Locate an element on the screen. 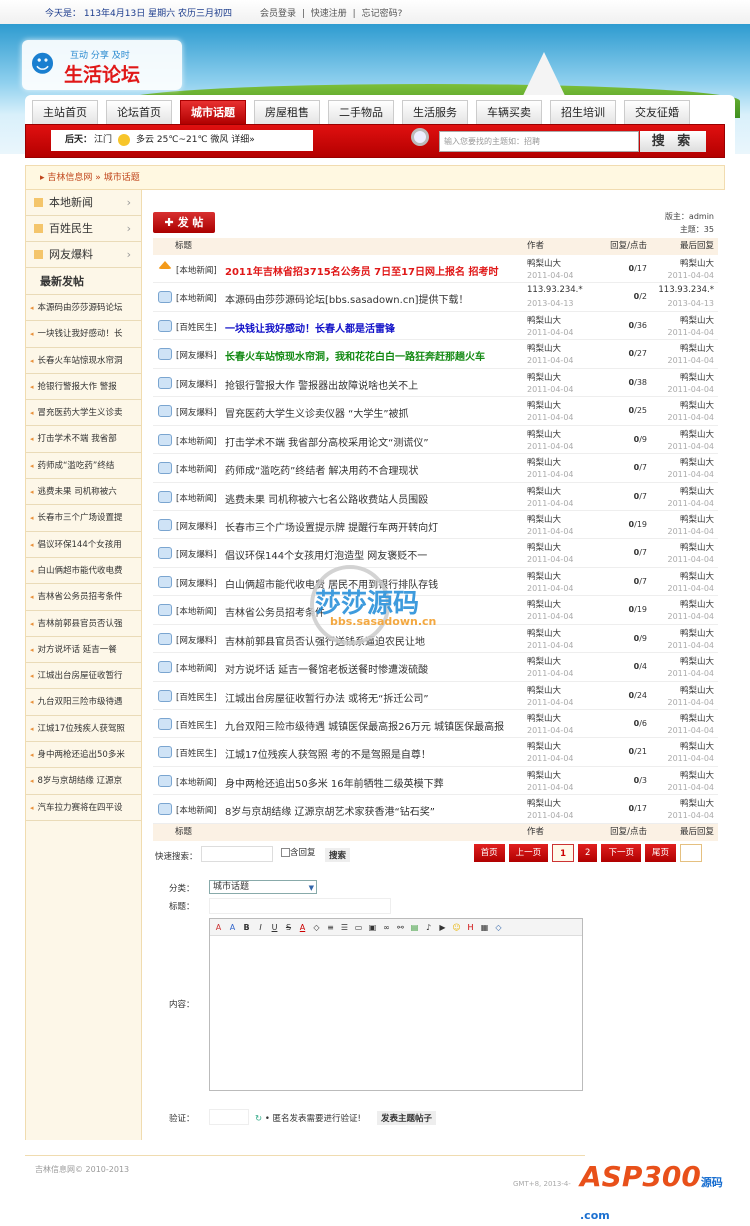 The image size is (750, 1226). picture-icon: ▤ is located at coordinates (414, 927).